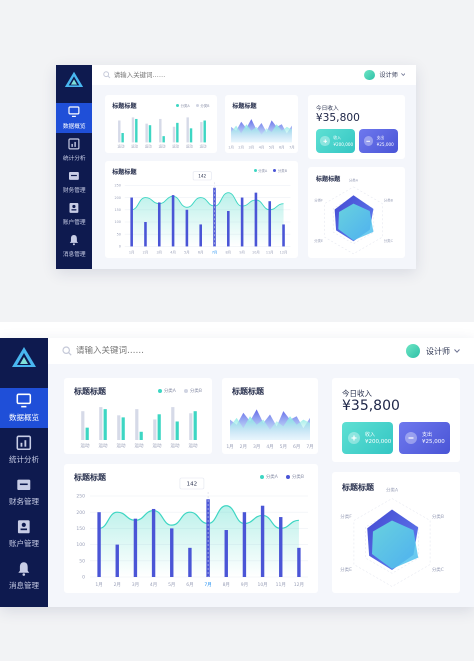  What do you see at coordinates (354, 179) in the screenshot?
I see `radar-axis-label: 分类A` at bounding box center [354, 179].